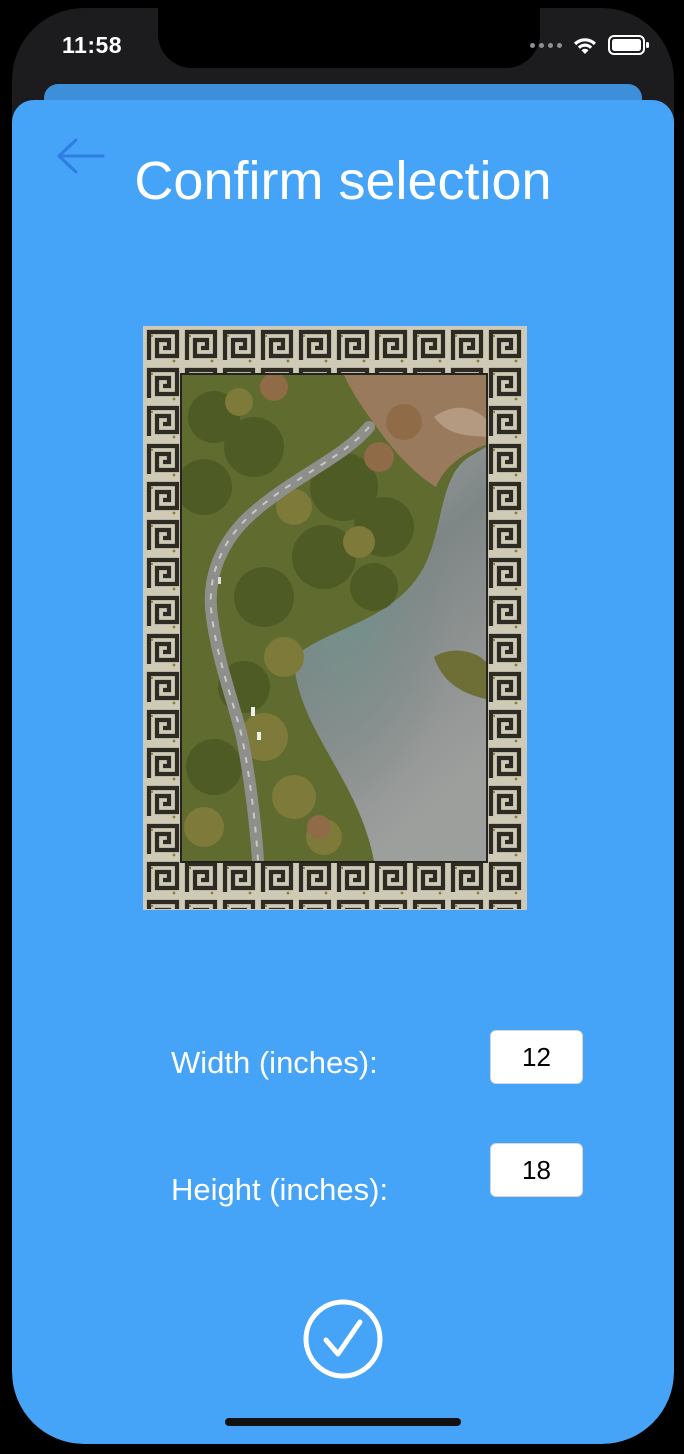 The height and width of the screenshot is (1454, 684). Describe the element at coordinates (92, 45) in the screenshot. I see `status-time: 11:58` at that location.